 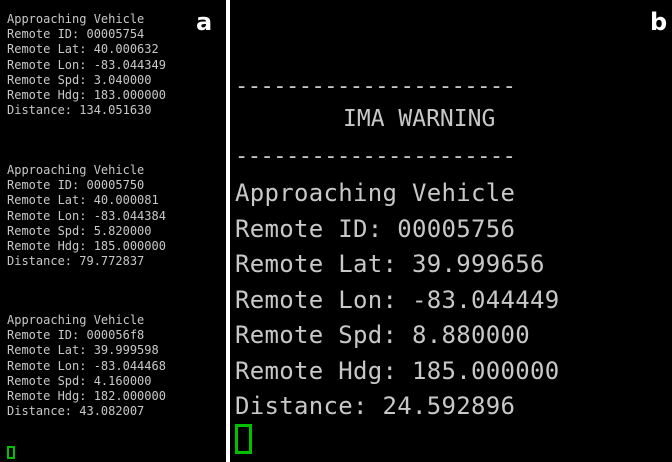 I want to click on remote-lon-line: Remote Lon: -83.044468, so click(x=86, y=365).